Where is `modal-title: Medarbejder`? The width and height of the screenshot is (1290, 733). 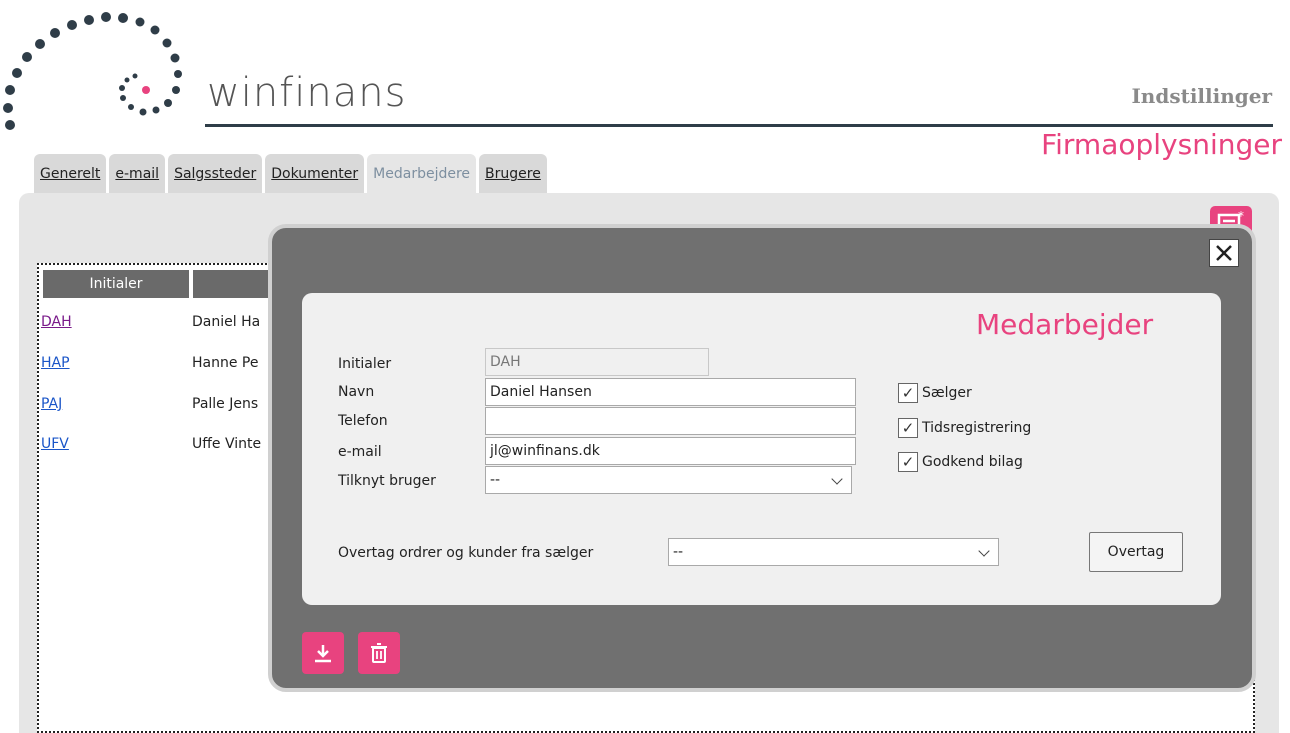 modal-title: Medarbejder is located at coordinates (1065, 324).